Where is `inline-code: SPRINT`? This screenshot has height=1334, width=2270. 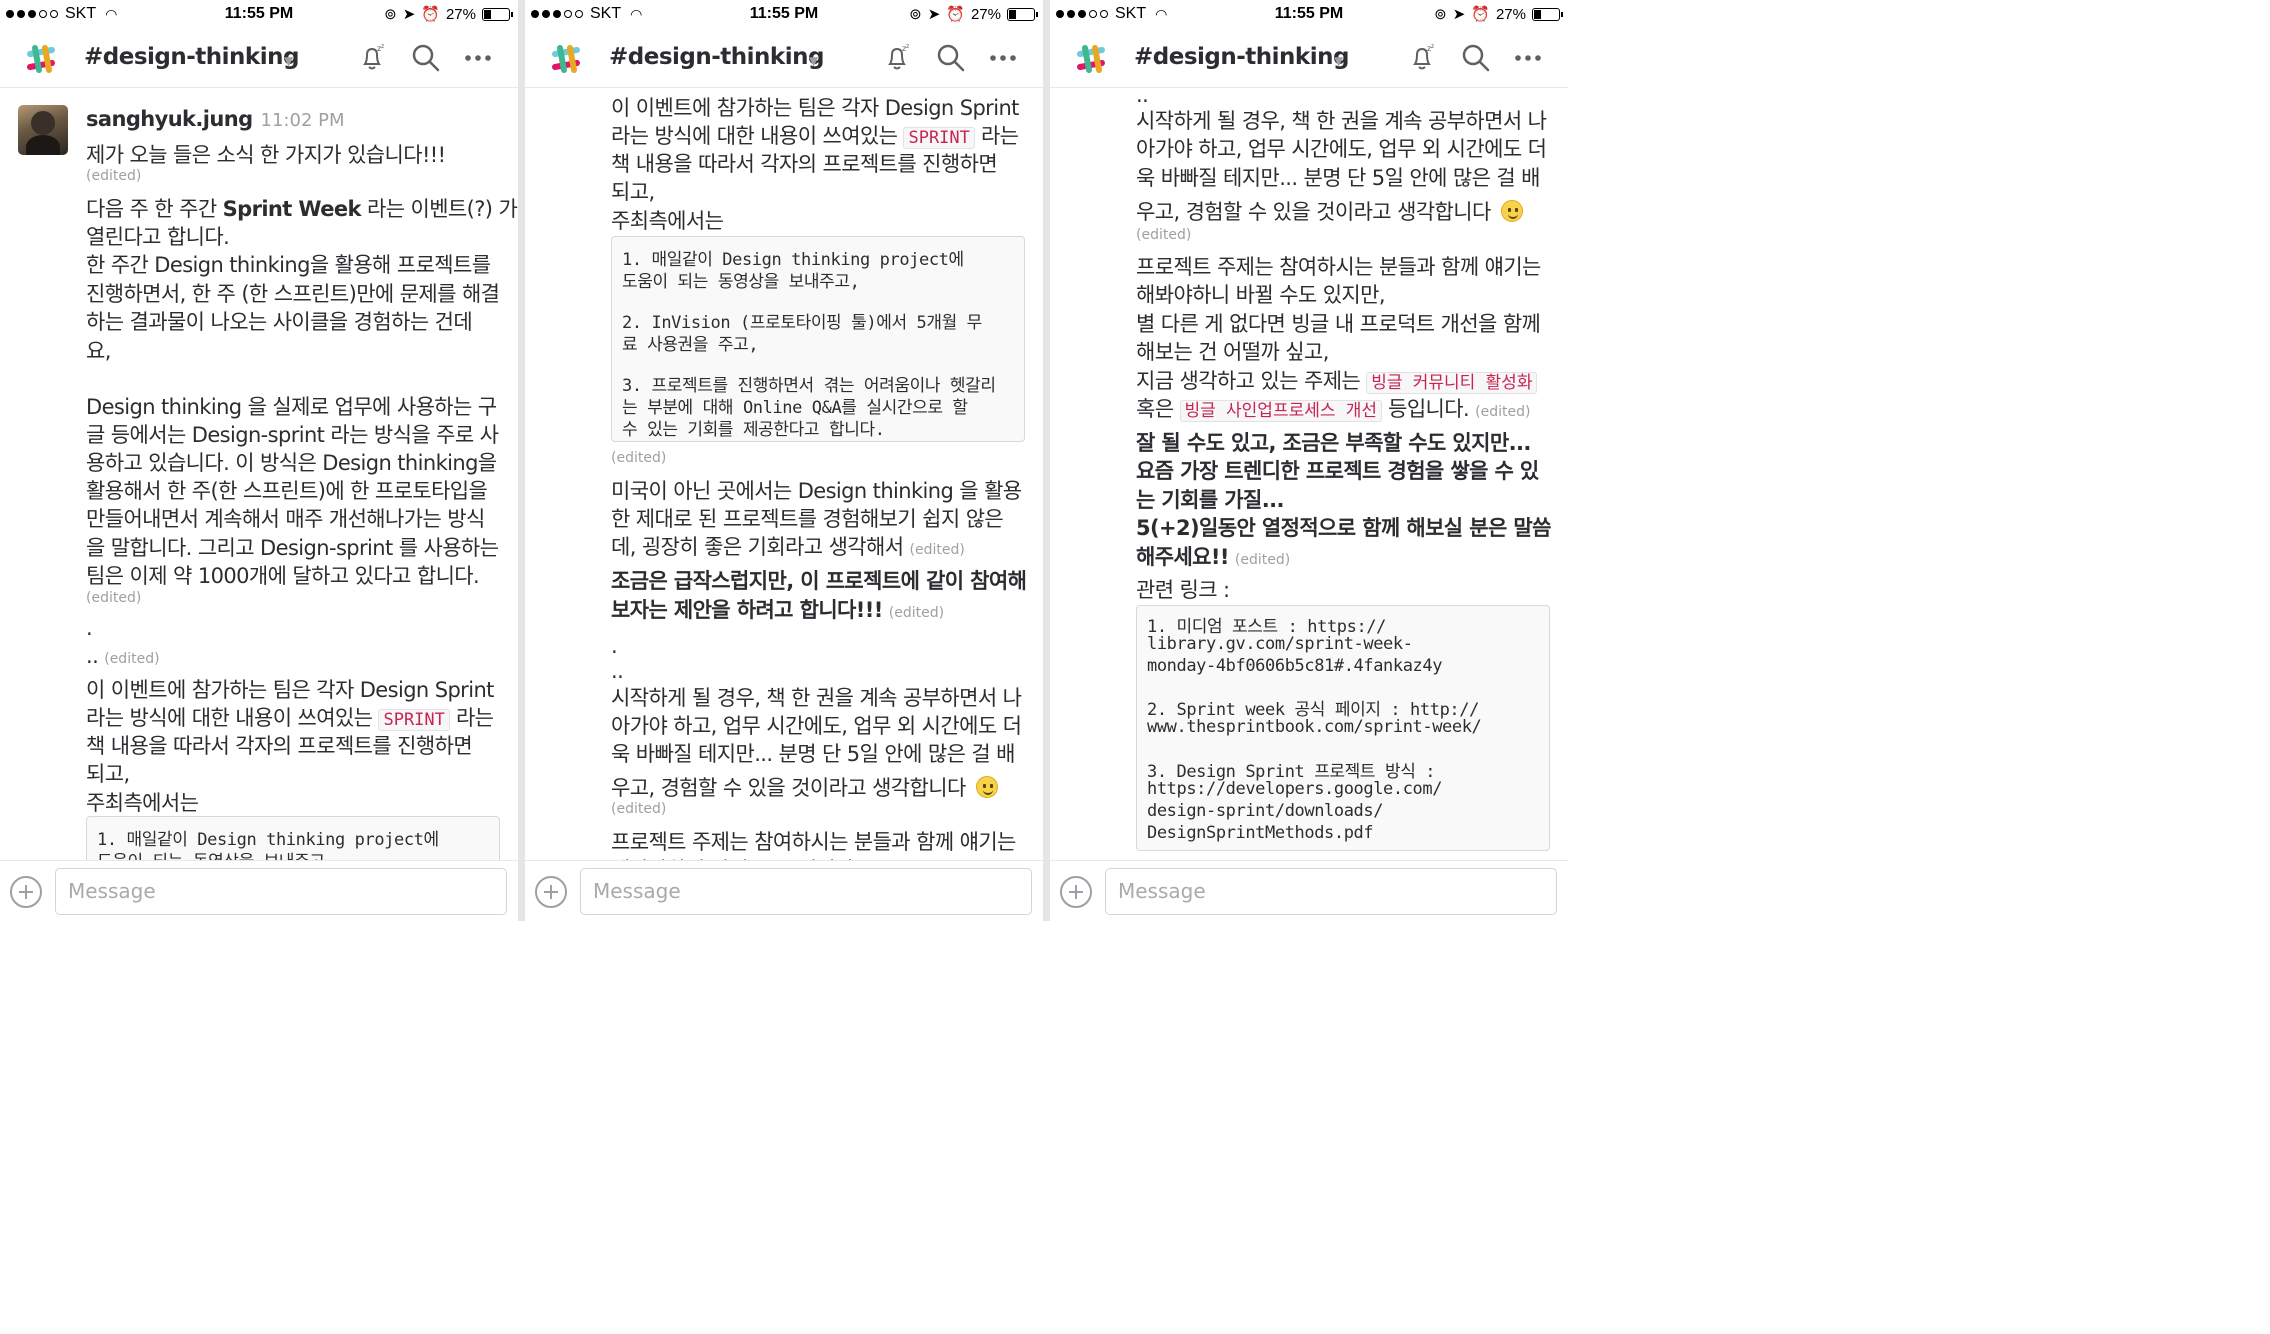
inline-code: SPRINT is located at coordinates (939, 138).